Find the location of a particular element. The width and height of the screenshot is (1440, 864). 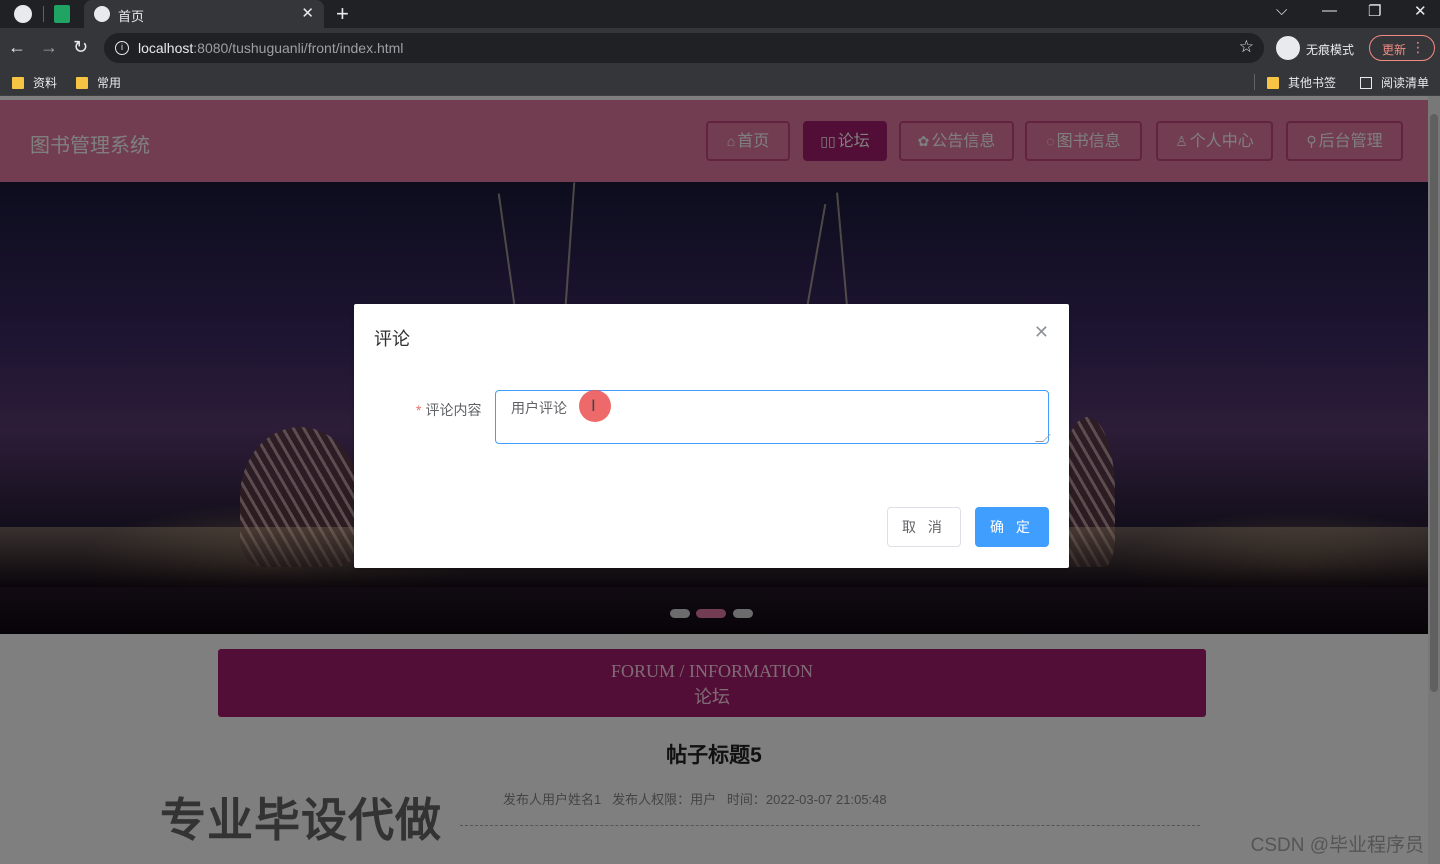

new-tab-button: + is located at coordinates (342, 14).